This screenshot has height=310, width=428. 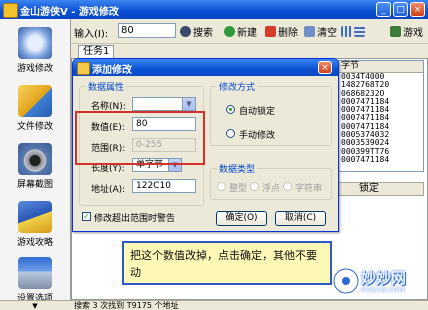 What do you see at coordinates (309, 31) in the screenshot?
I see `clear-icon` at bounding box center [309, 31].